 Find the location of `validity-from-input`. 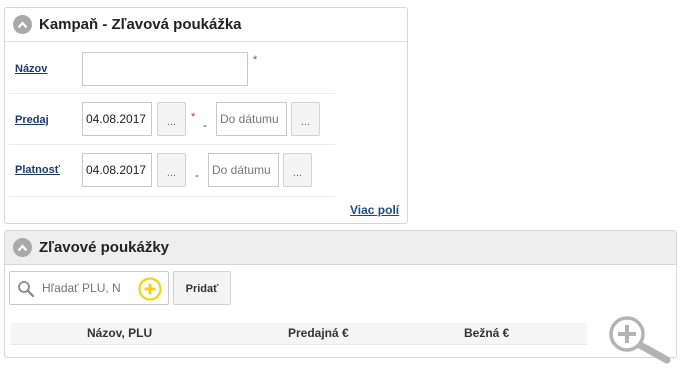

validity-from-input is located at coordinates (117, 170).